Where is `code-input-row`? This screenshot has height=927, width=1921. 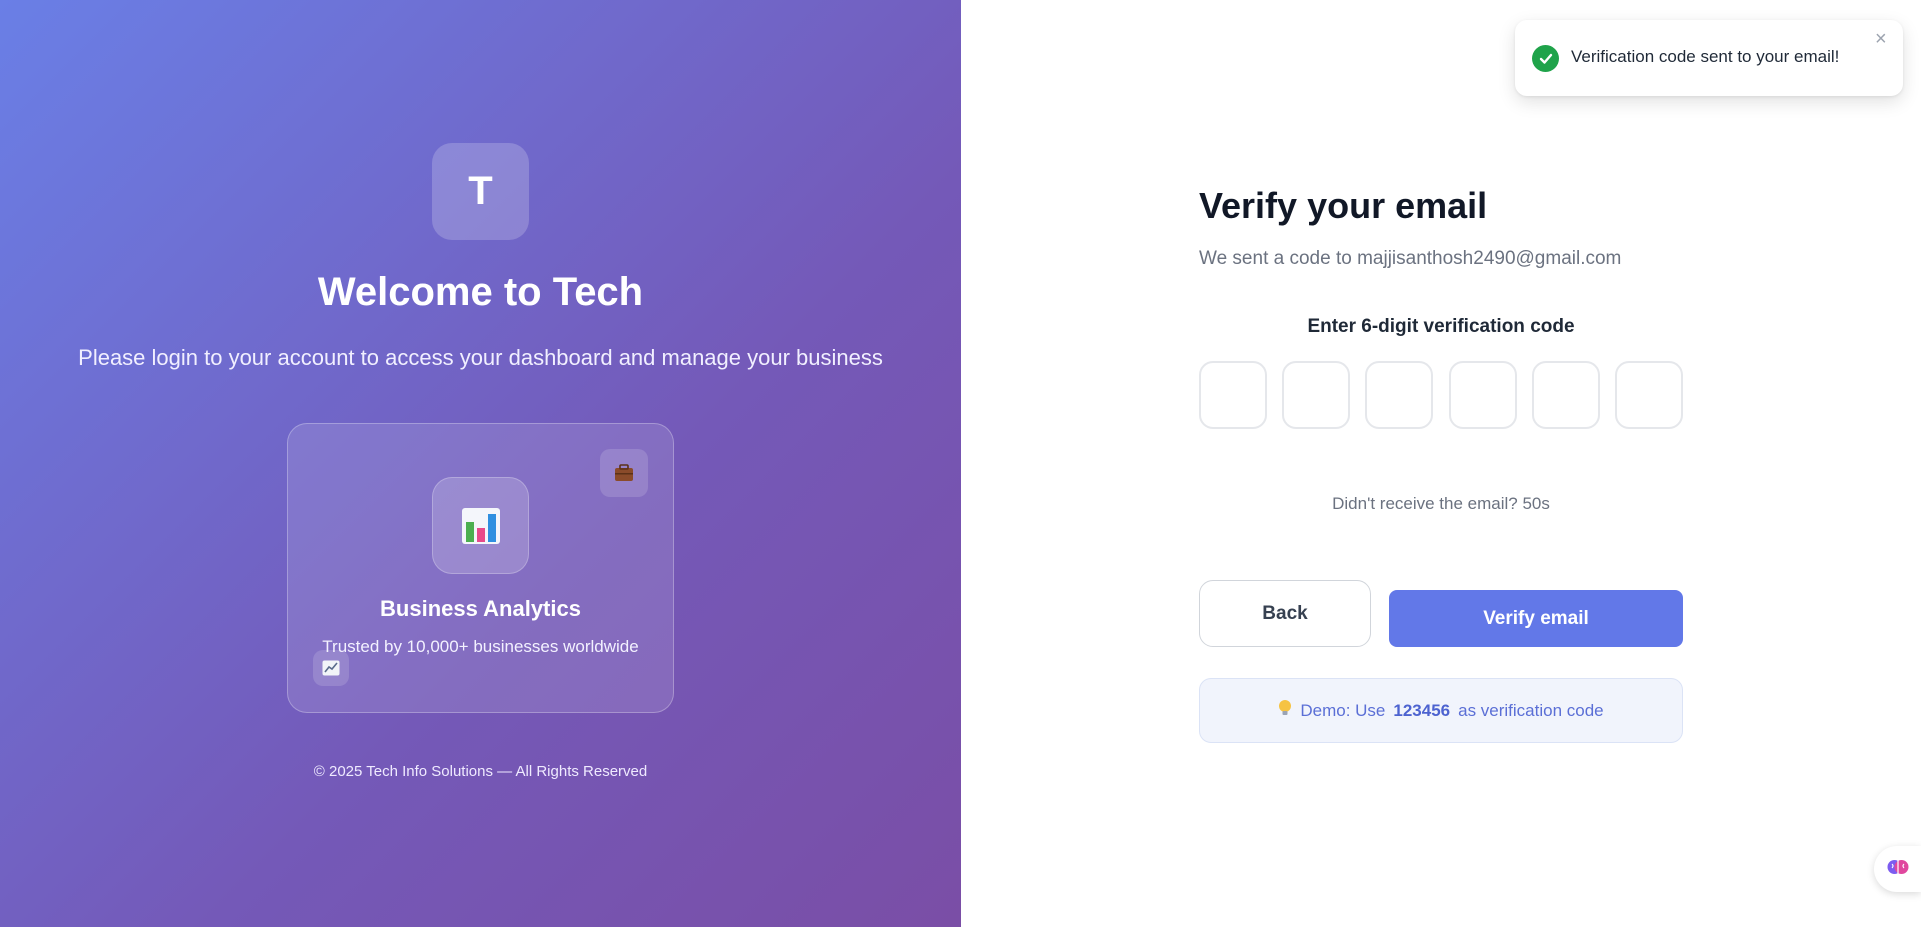 code-input-row is located at coordinates (1441, 395).